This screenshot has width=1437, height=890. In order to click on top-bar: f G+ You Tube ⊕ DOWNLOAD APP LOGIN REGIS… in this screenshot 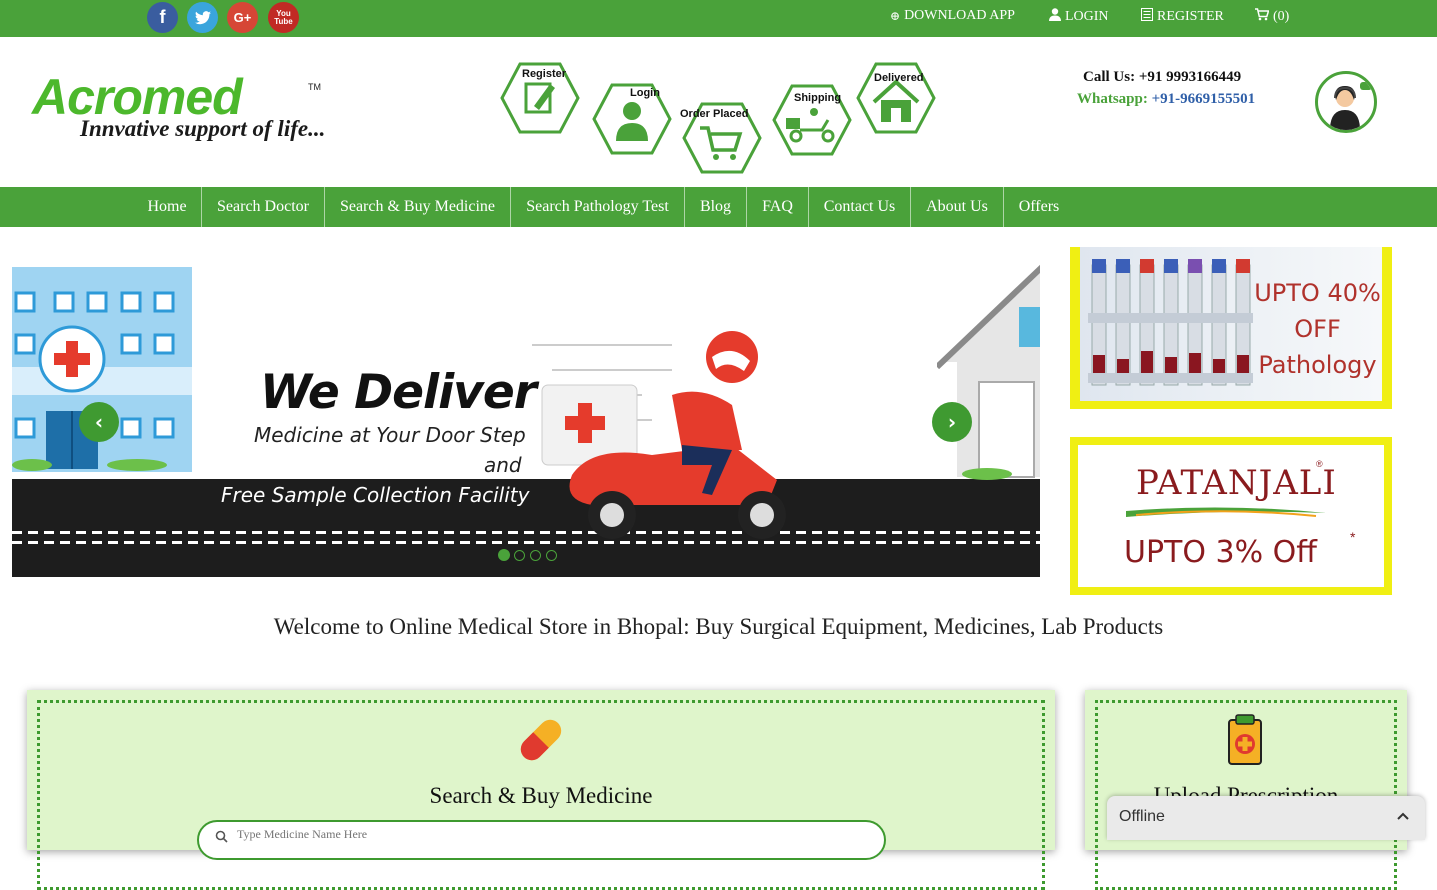, I will do `click(718, 18)`.